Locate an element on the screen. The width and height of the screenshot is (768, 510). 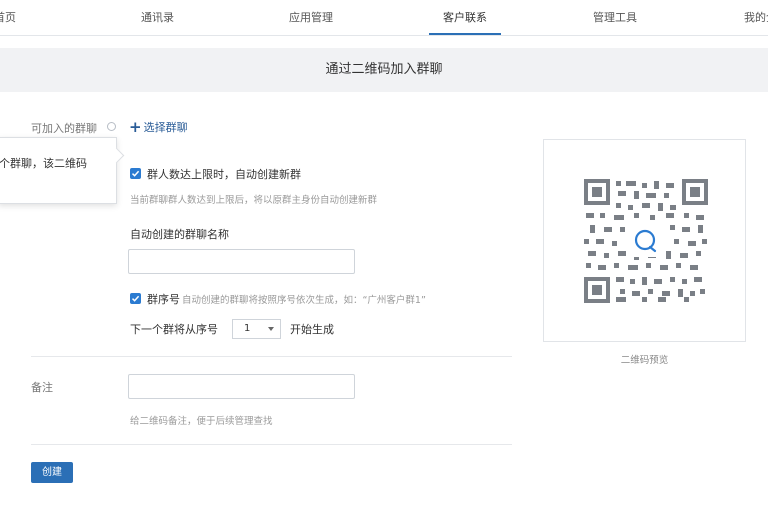
next-number-label: 下一个群将从序号 is located at coordinates (174, 329).